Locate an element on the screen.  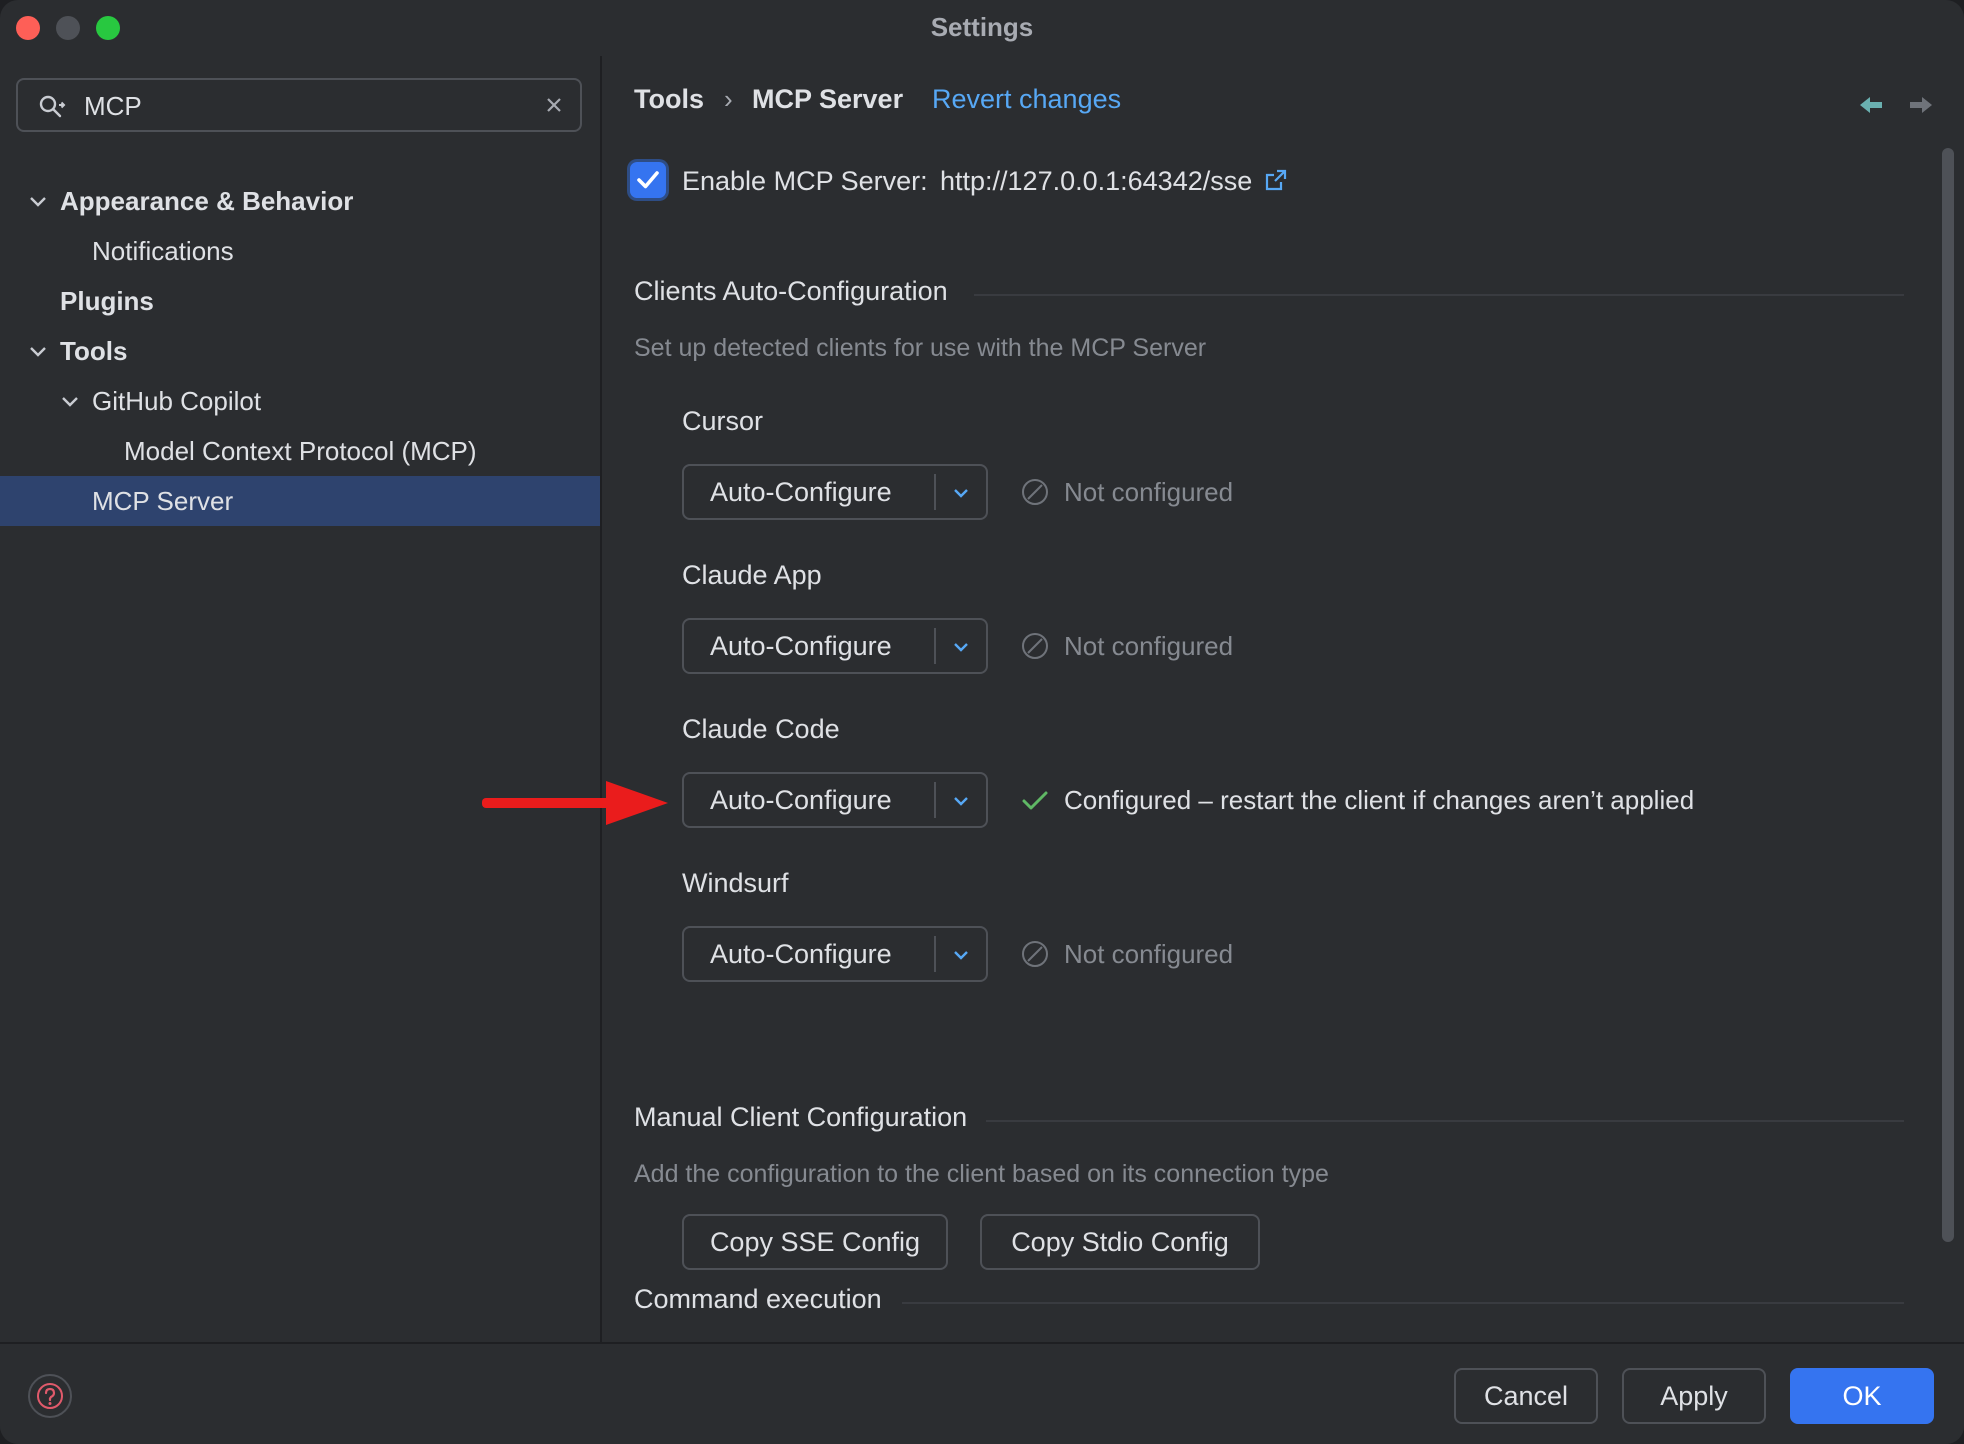
client-name-cursor: Cursor is located at coordinates (723, 421).